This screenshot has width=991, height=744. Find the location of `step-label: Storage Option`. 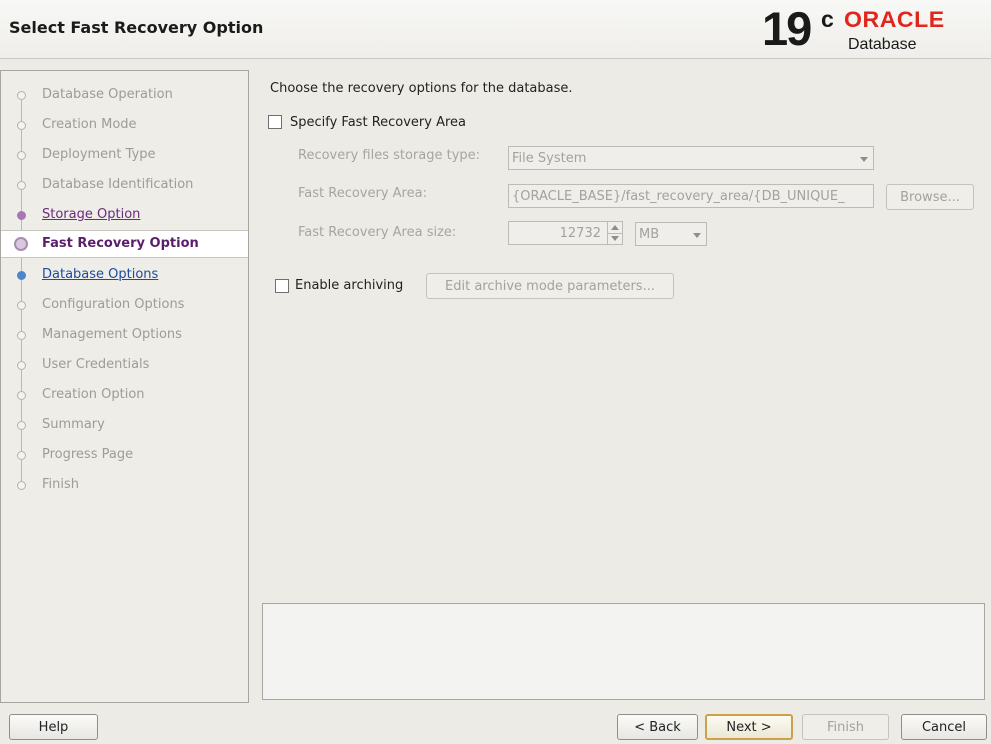

step-label: Storage Option is located at coordinates (91, 214).